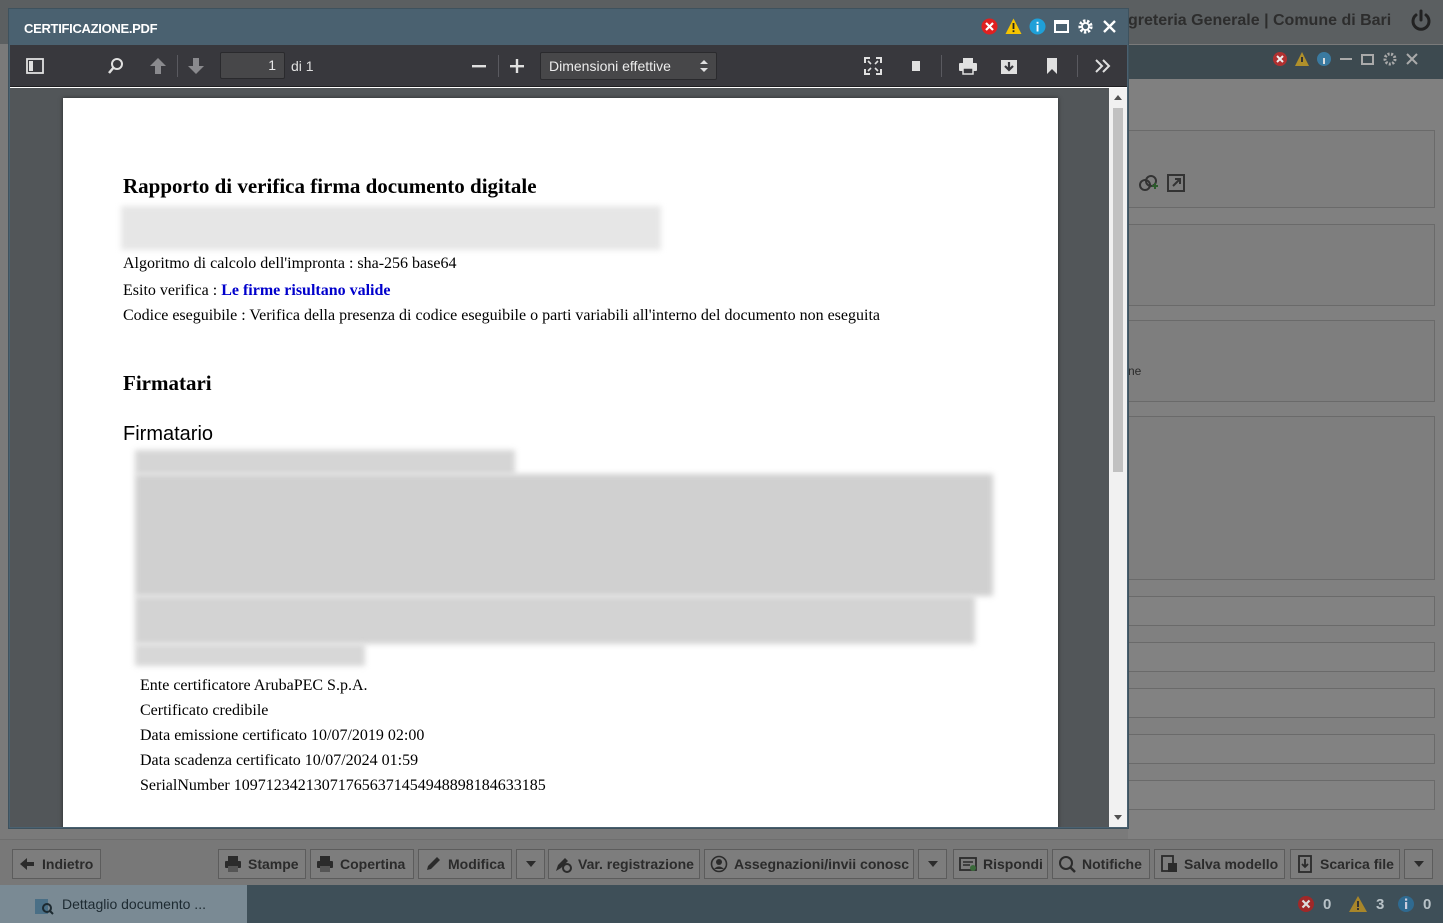 The height and width of the screenshot is (923, 1443). I want to click on presentation-mode-button, so click(873, 66).